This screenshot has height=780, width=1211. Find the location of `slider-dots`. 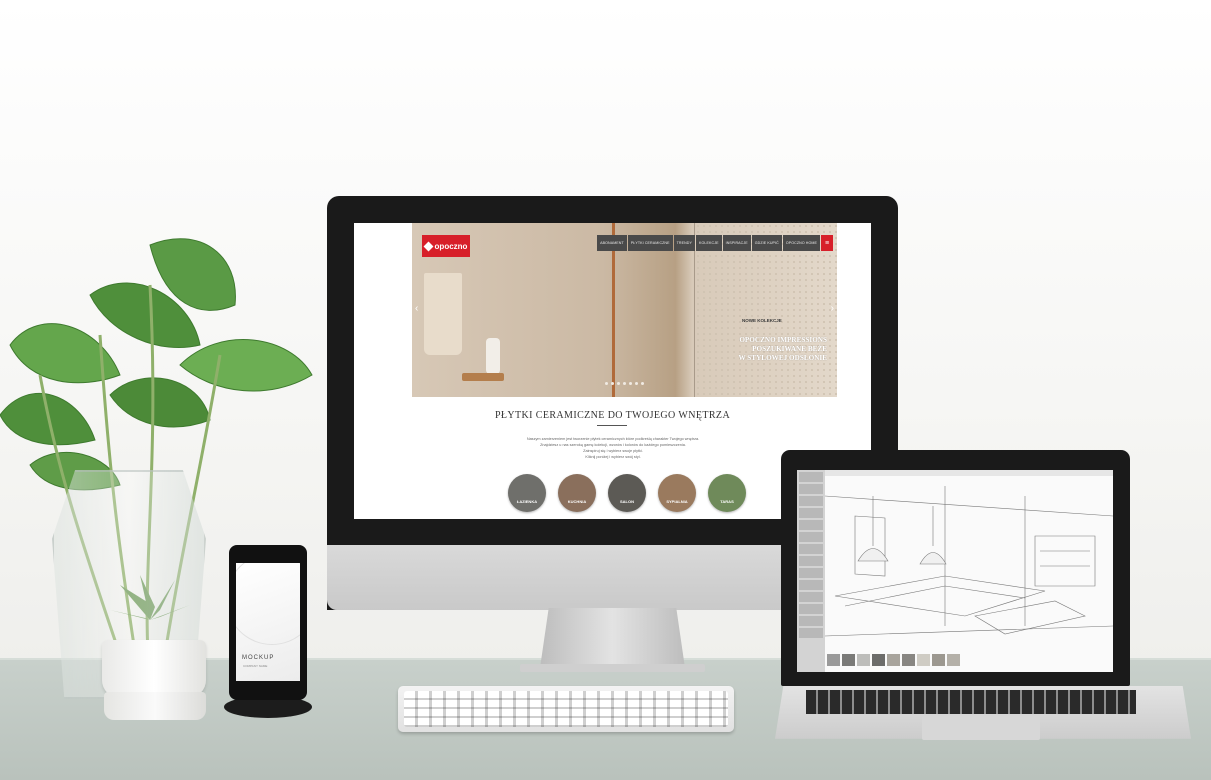

slider-dots is located at coordinates (624, 383).